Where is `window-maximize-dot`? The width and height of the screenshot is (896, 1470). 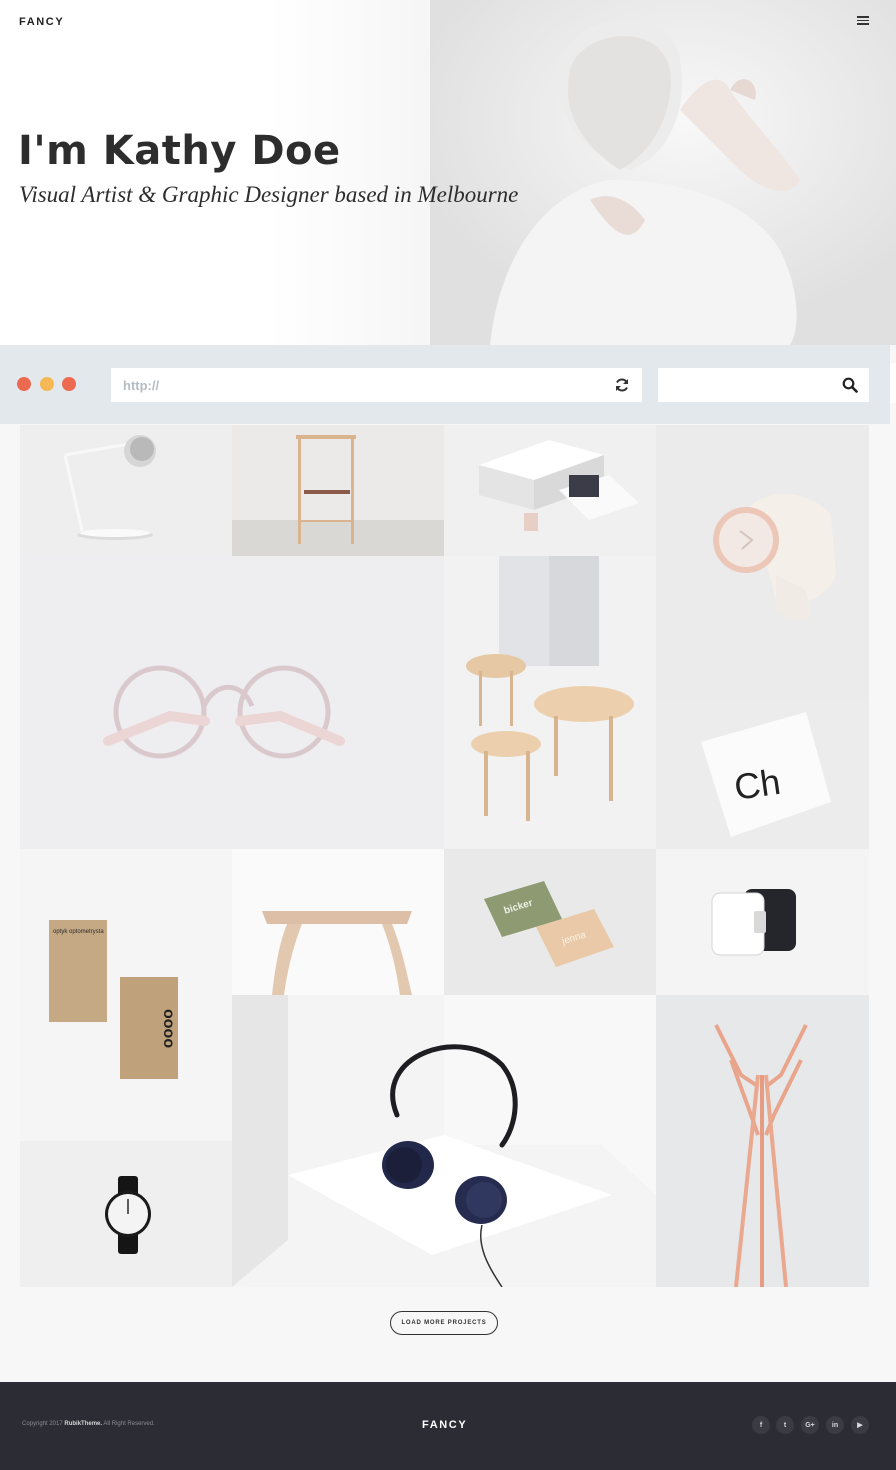 window-maximize-dot is located at coordinates (69, 384).